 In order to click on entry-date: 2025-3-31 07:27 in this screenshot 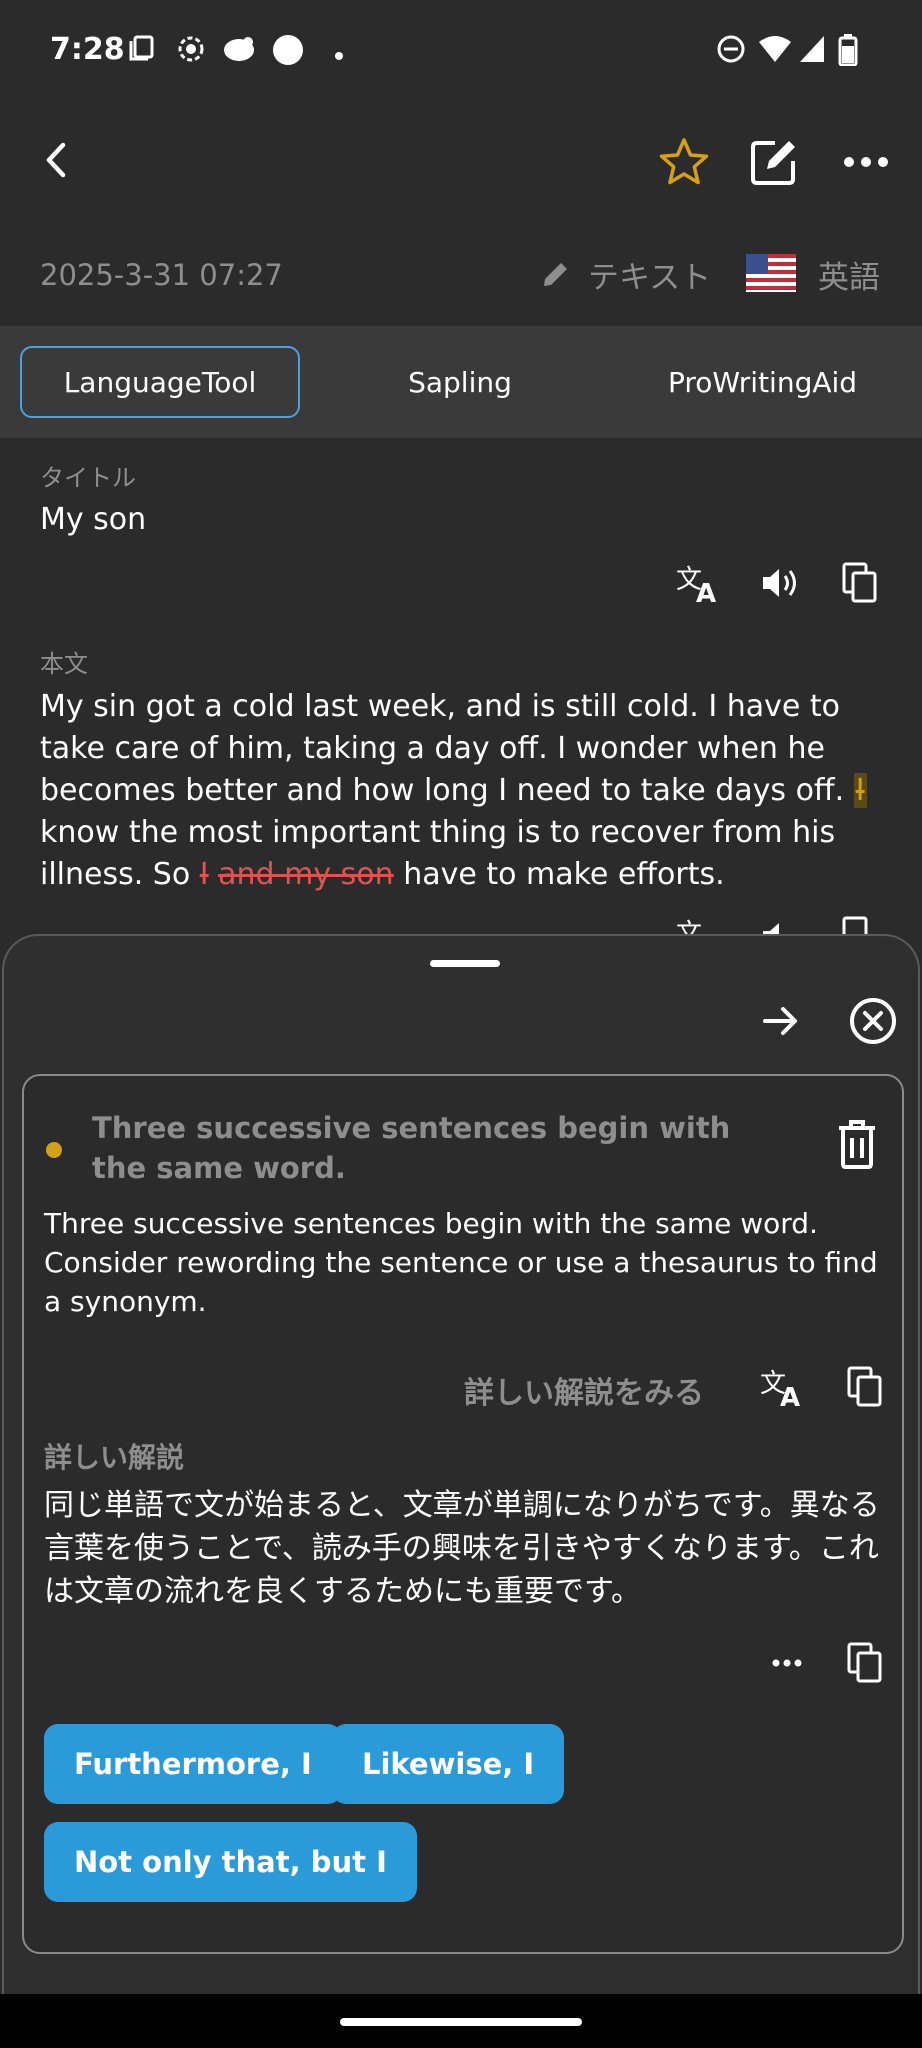, I will do `click(161, 275)`.